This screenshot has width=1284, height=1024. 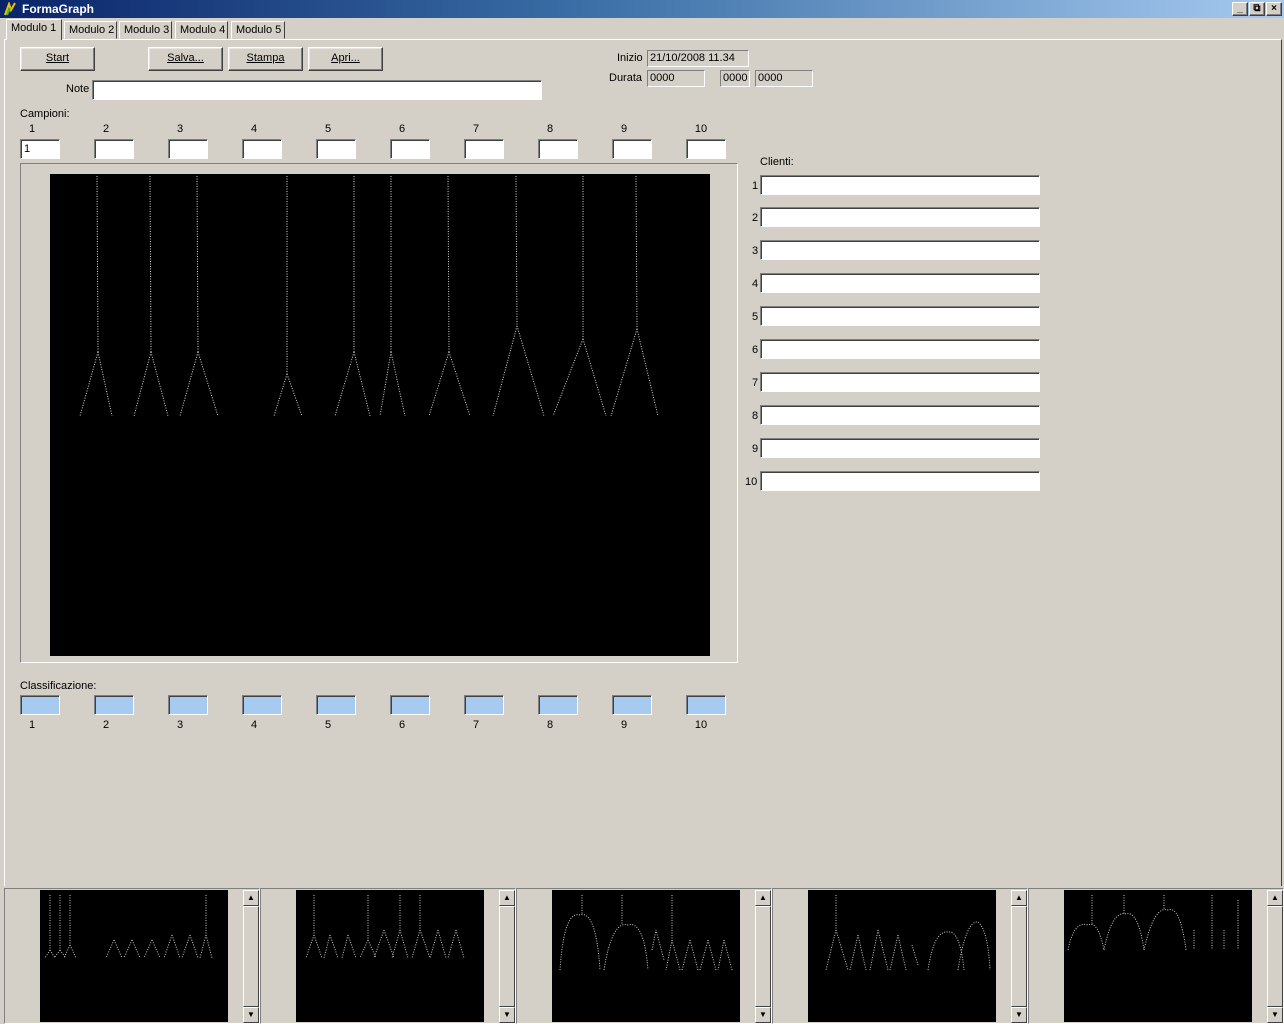 I want to click on module-1-thumbnail-panel: ▲ ▼, so click(x=132, y=956).